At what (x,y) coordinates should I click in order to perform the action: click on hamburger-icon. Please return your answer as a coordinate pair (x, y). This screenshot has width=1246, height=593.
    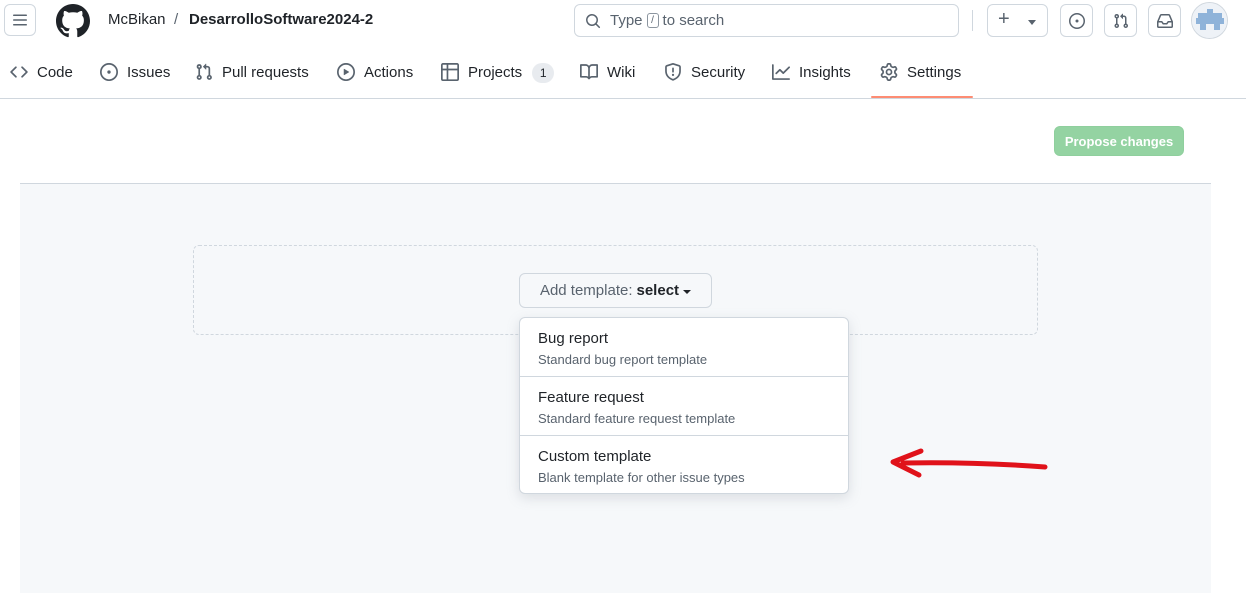
    Looking at the image, I should click on (20, 20).